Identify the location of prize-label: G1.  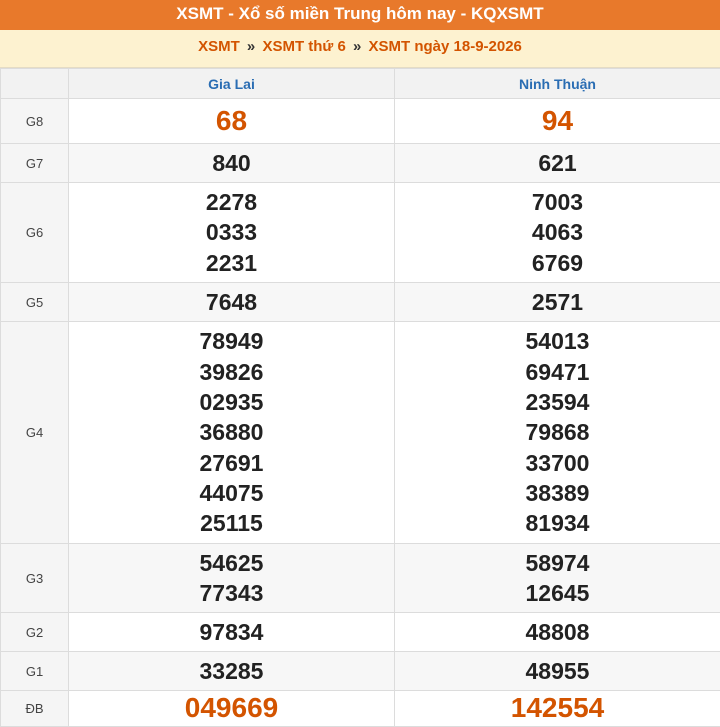
(35, 671).